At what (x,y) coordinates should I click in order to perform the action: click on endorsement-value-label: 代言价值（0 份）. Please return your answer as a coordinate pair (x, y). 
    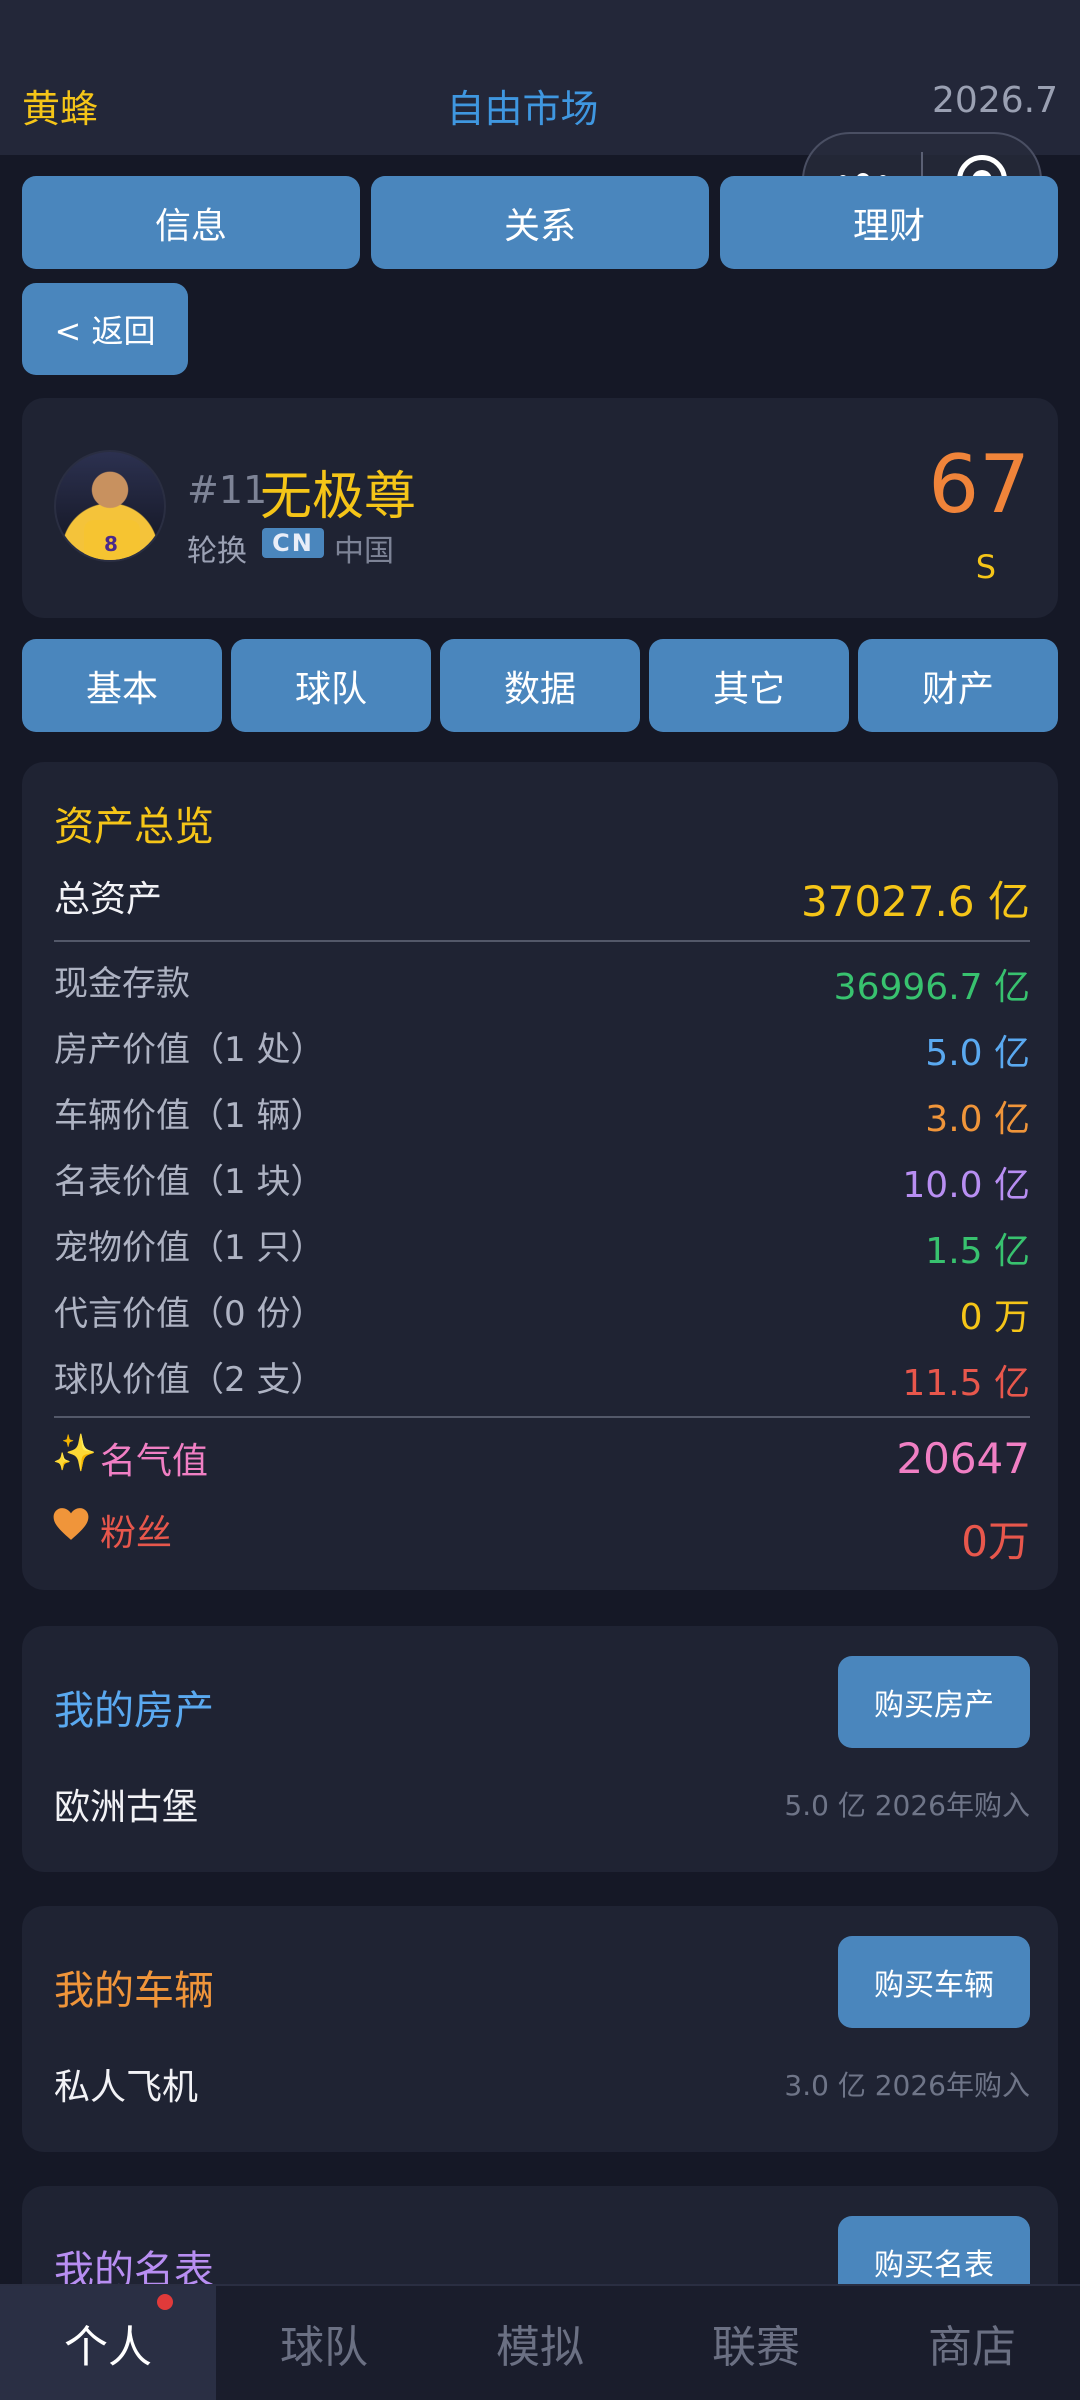
    Looking at the image, I should click on (189, 1314).